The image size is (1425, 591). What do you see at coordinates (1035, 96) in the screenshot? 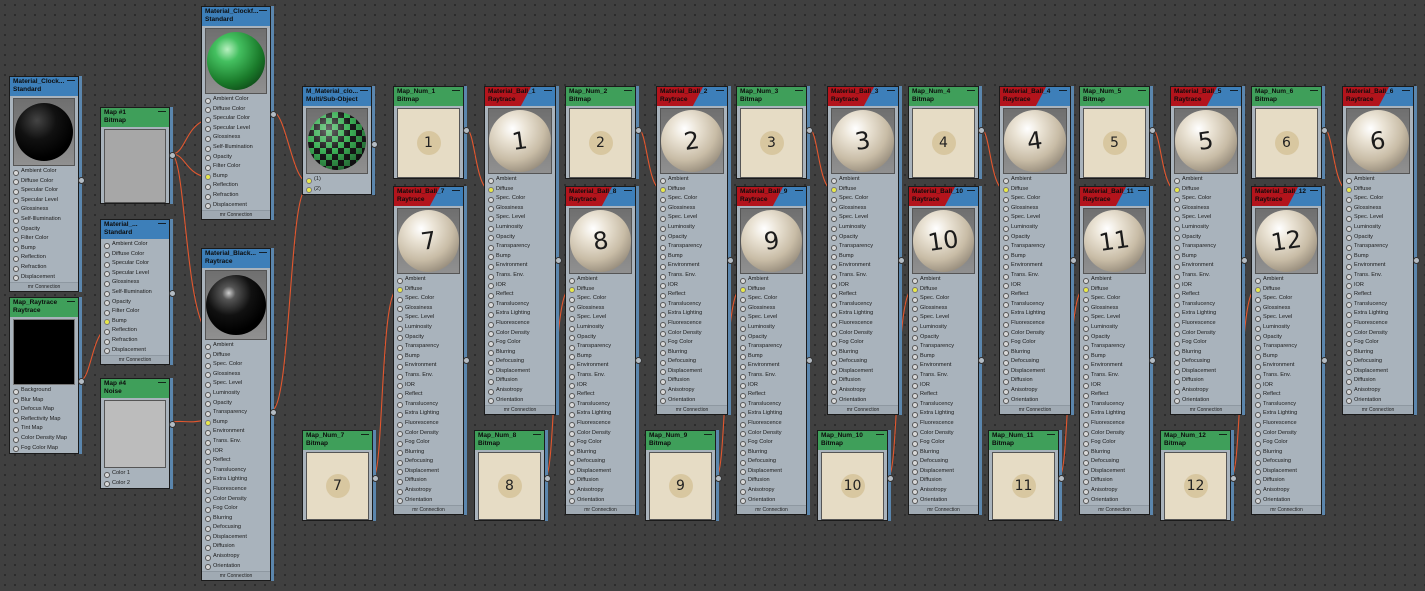
I see `node-header: Material_Ball_4 Raytrace —` at bounding box center [1035, 96].